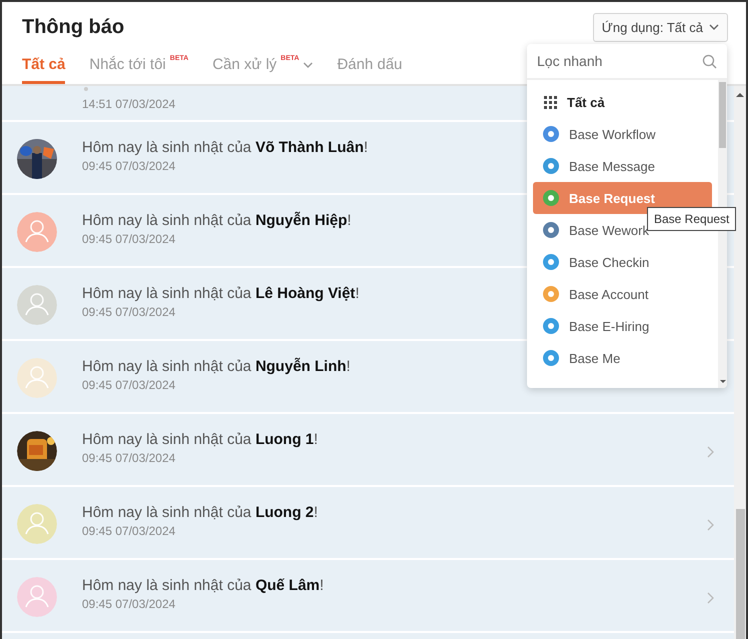 The width and height of the screenshot is (748, 639). Describe the element at coordinates (73, 27) in the screenshot. I see `page-title: Thông báo` at that location.